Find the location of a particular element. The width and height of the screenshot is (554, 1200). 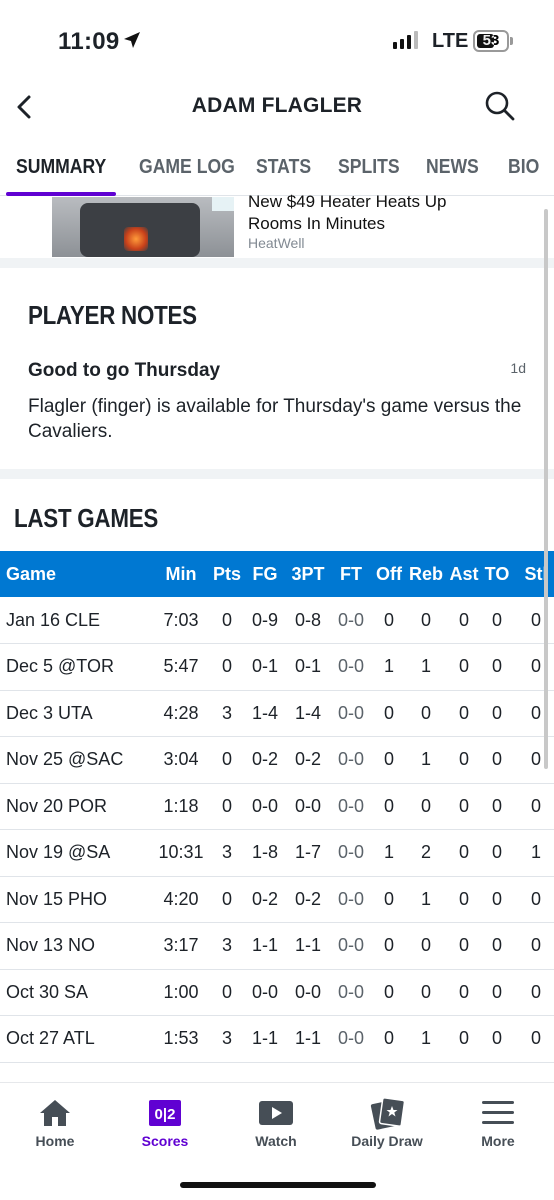

table-row: Dec 3 UTA 4:28 3 1-4 1-4 0-0 0 0 0 0 0 is located at coordinates (277, 713).